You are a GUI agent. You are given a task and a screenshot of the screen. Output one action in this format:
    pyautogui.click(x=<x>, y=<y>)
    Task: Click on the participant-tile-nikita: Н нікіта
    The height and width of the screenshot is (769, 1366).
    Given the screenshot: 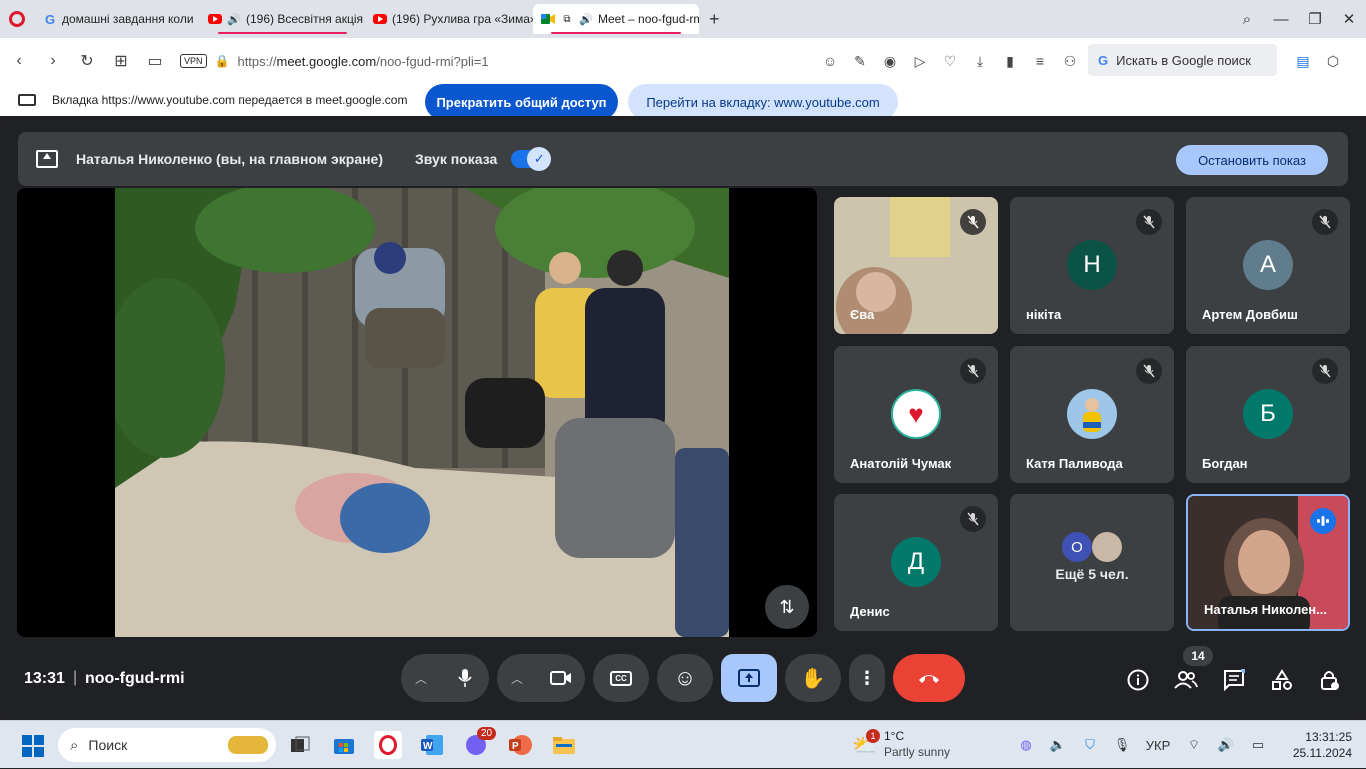 What is the action you would take?
    pyautogui.click(x=1092, y=265)
    